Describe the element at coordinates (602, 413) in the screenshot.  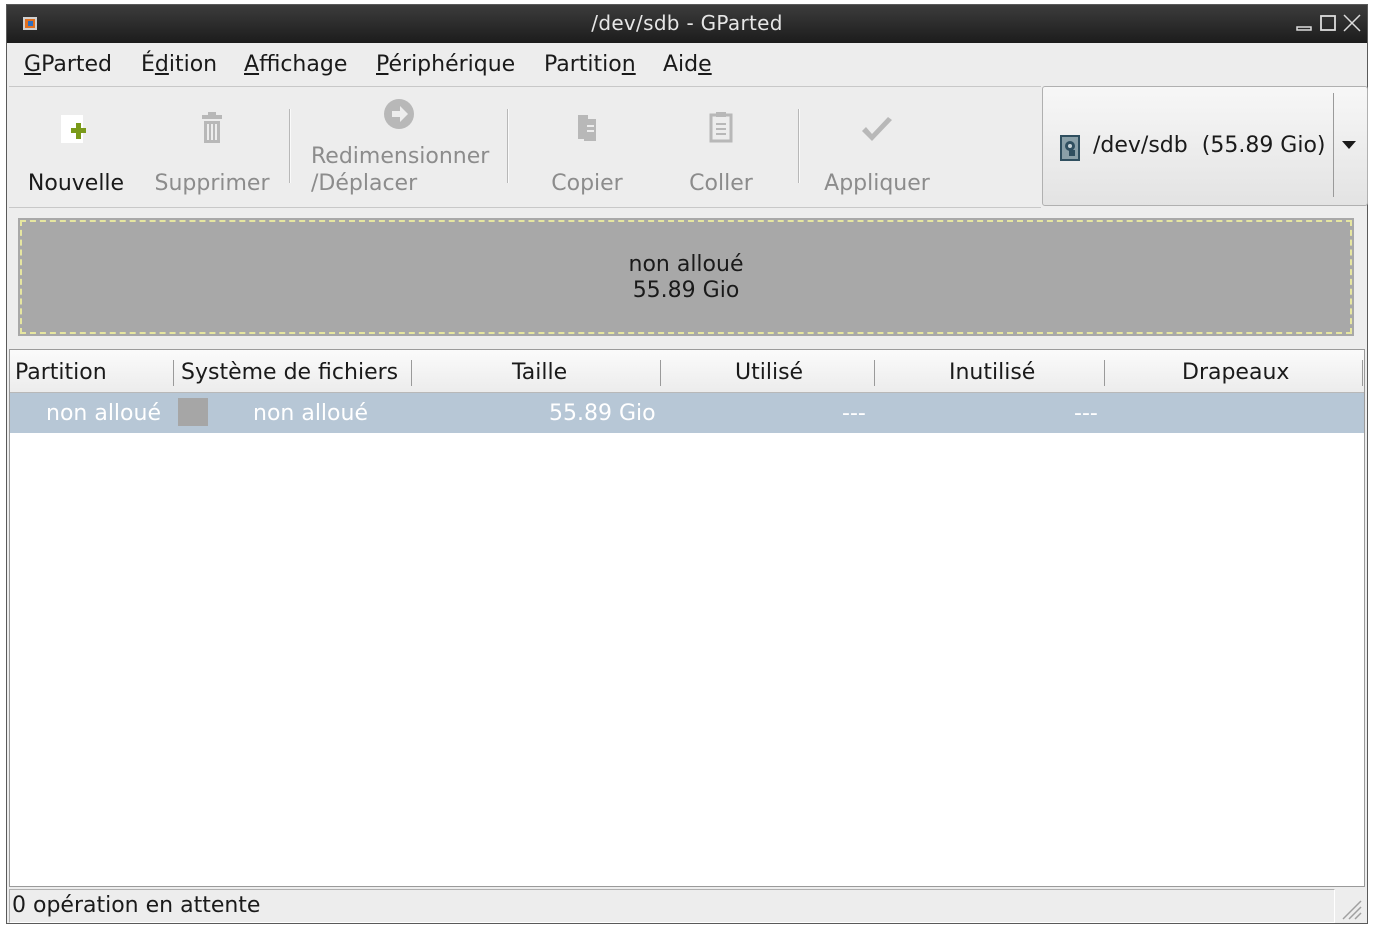
I see `cell-size: 55.89 Gio` at that location.